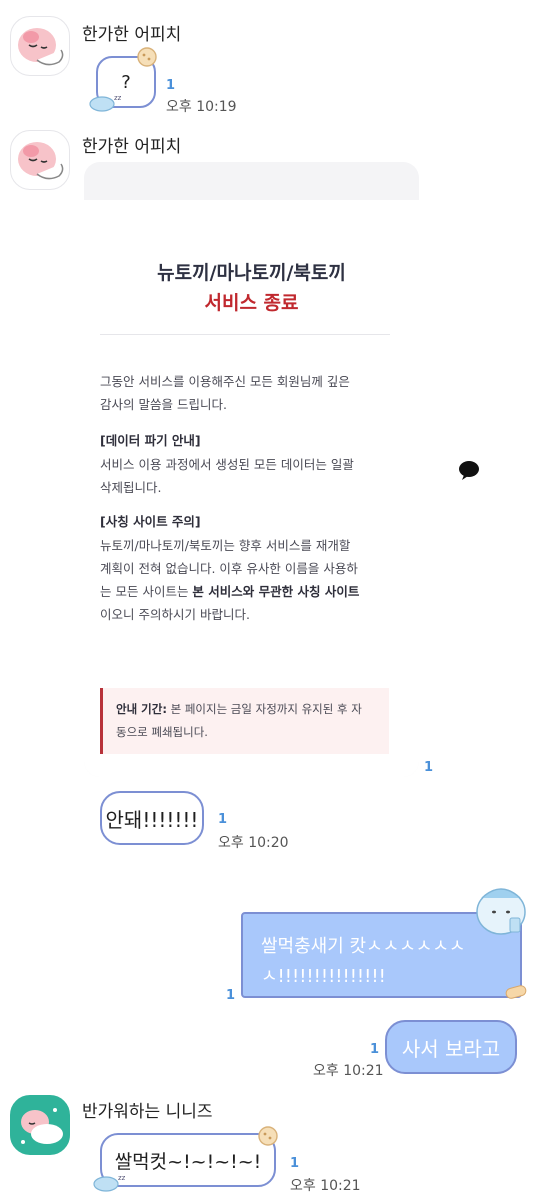  I want to click on notice-period-box: 안내 기간: 본 페이지는 금일 자정까지 유지된 후 자 동으로 폐쇄됩니다., so click(244, 721).